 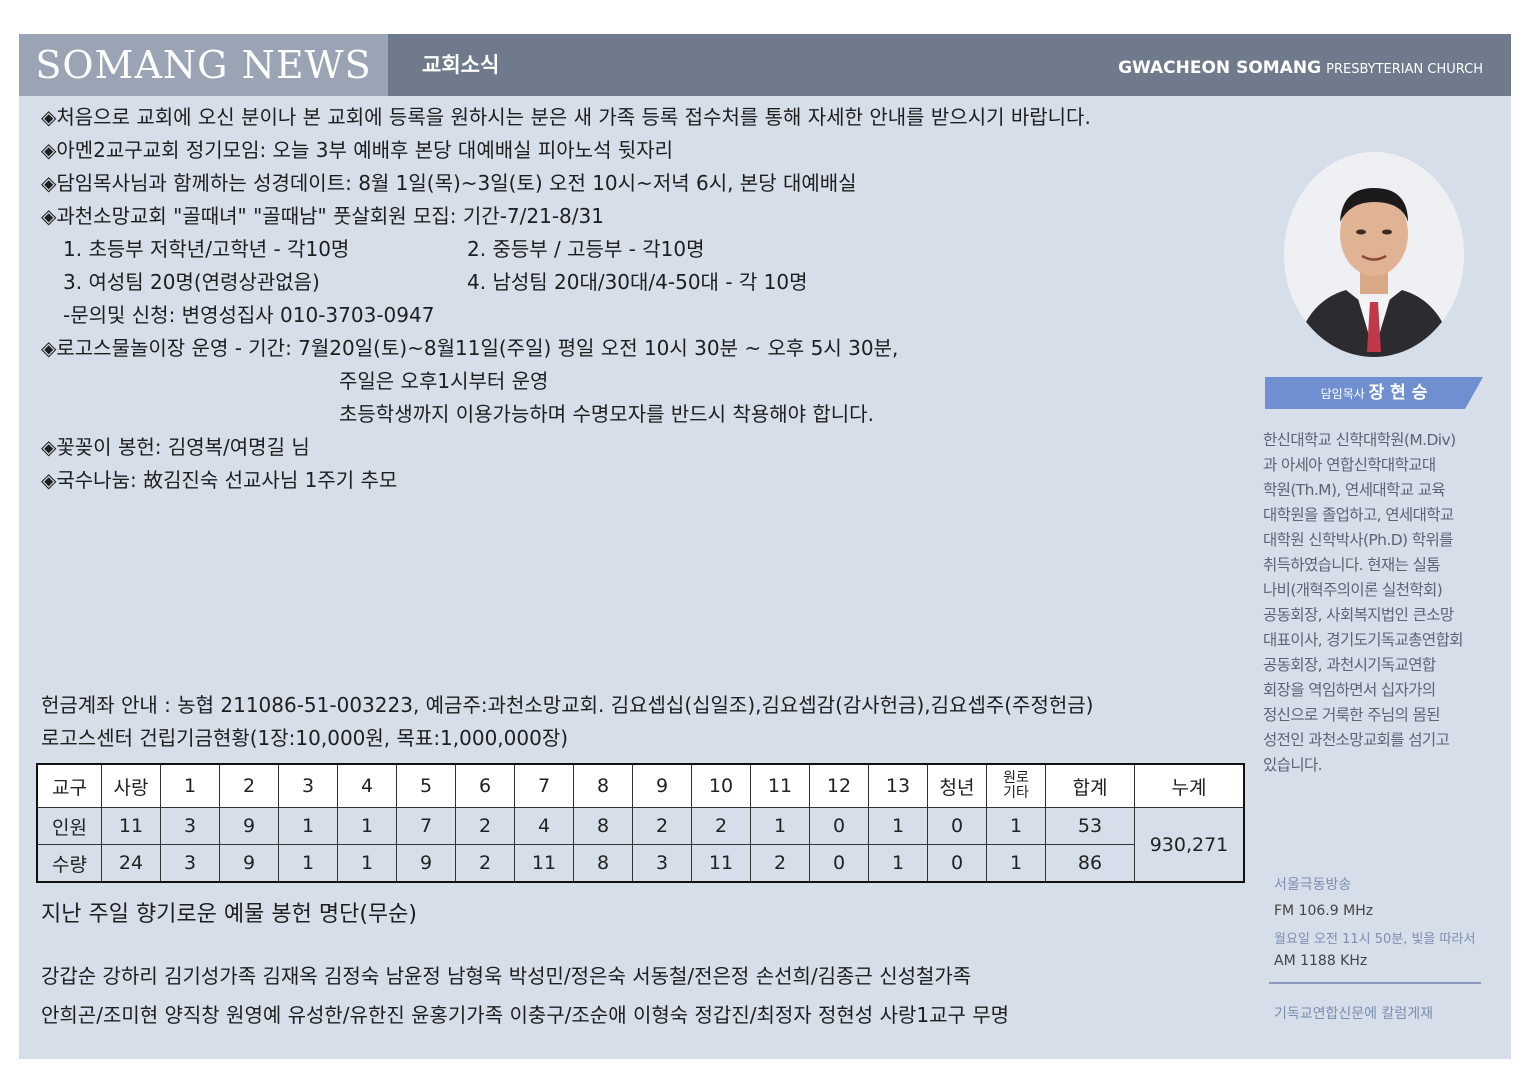 What do you see at coordinates (1363, 640) in the screenshot?
I see `bio-line: 대표이사, 경기도기독교총연합회` at bounding box center [1363, 640].